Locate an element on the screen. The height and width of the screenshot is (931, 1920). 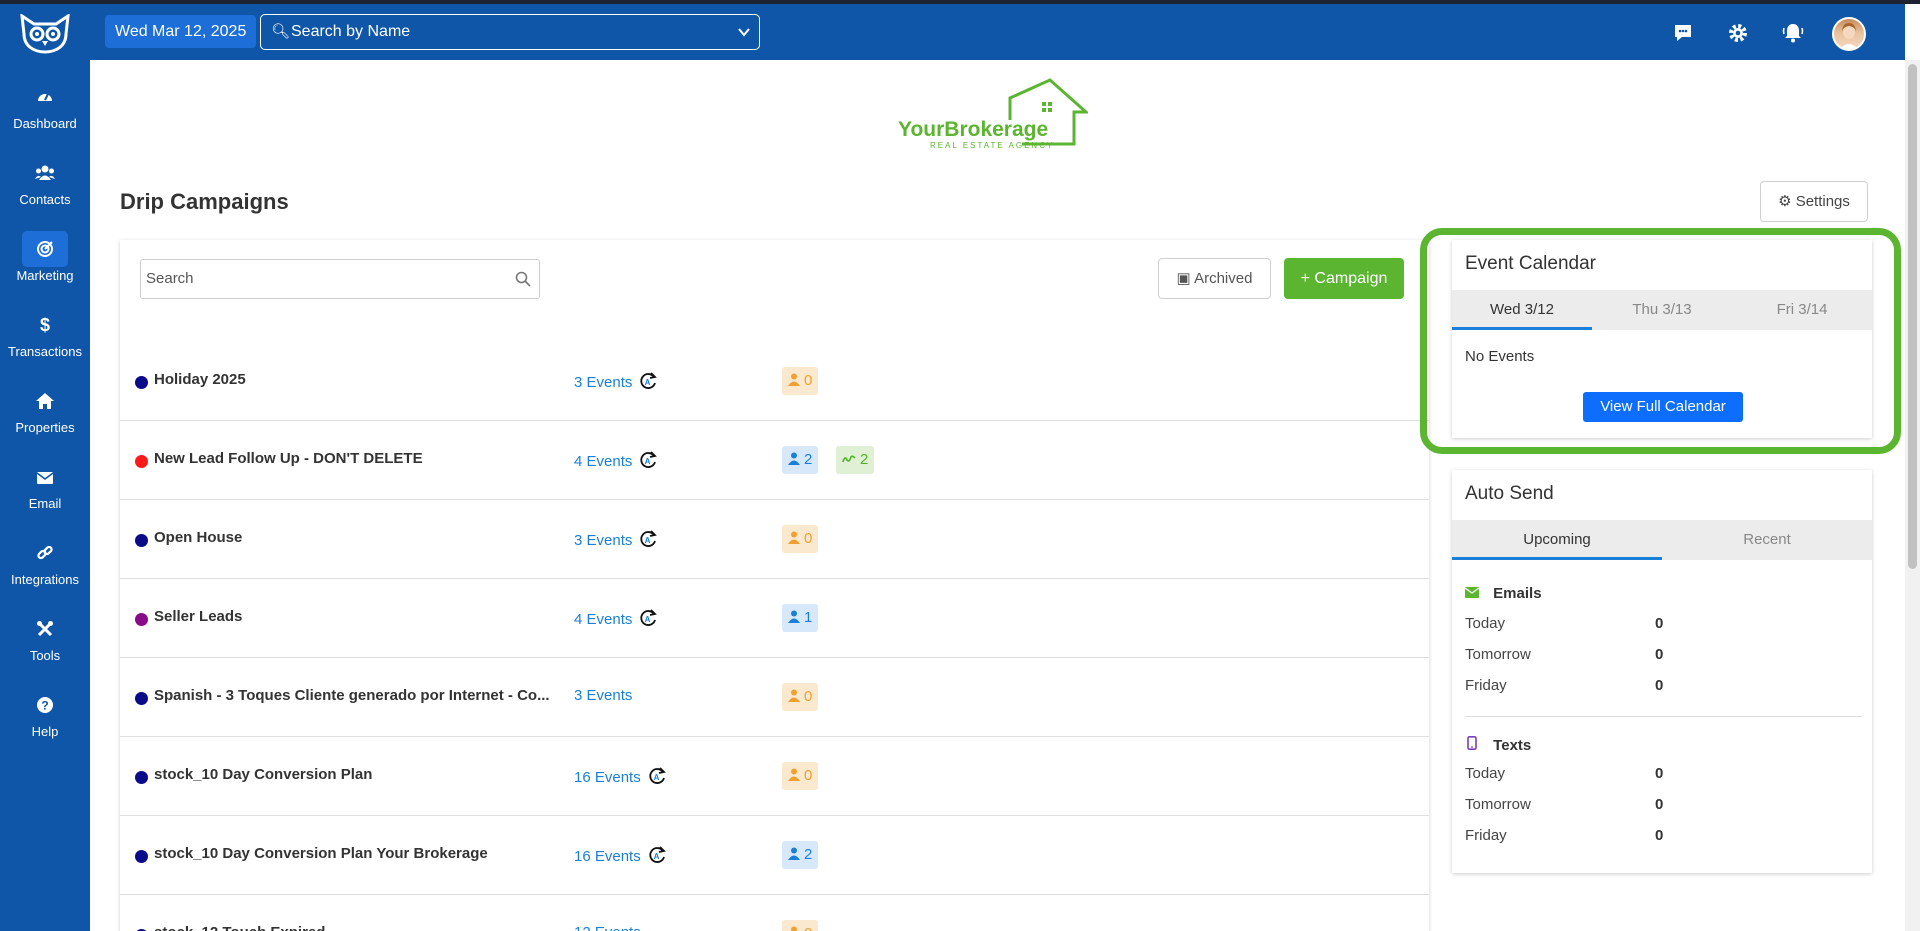
page-scrollbar is located at coordinates (1912, 495).